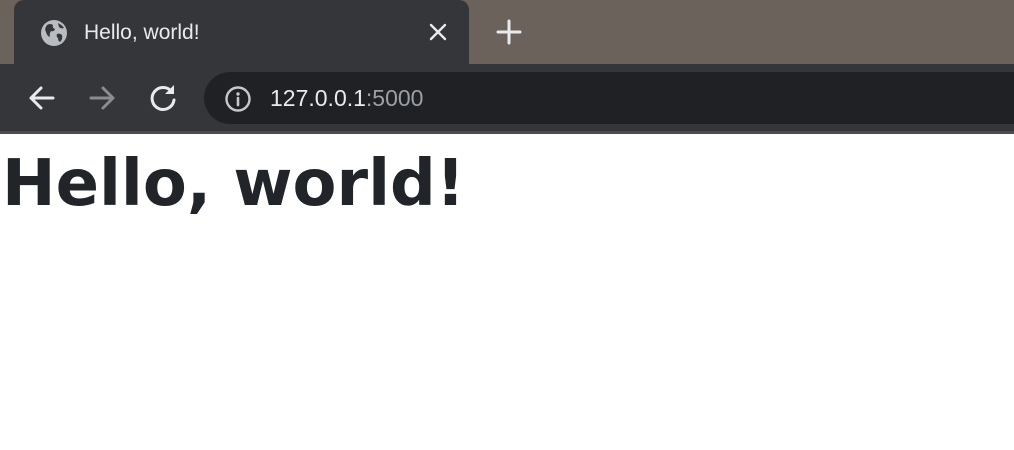 The height and width of the screenshot is (450, 1014). What do you see at coordinates (102, 98) in the screenshot?
I see `arrow-right-icon` at bounding box center [102, 98].